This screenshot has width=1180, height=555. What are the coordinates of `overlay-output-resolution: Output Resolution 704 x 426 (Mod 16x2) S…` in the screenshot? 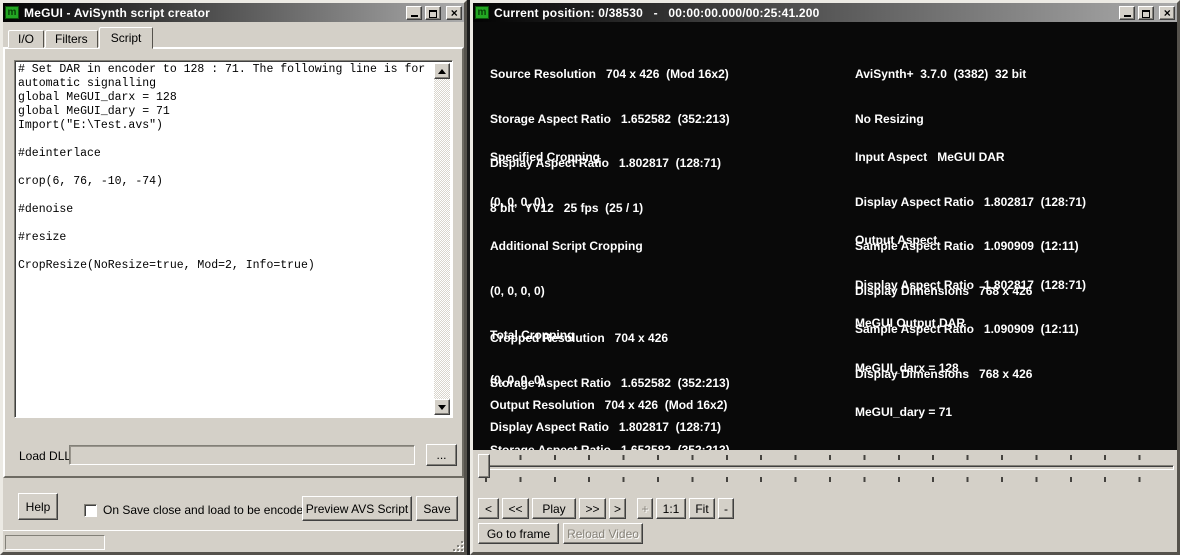 It's located at (610, 424).